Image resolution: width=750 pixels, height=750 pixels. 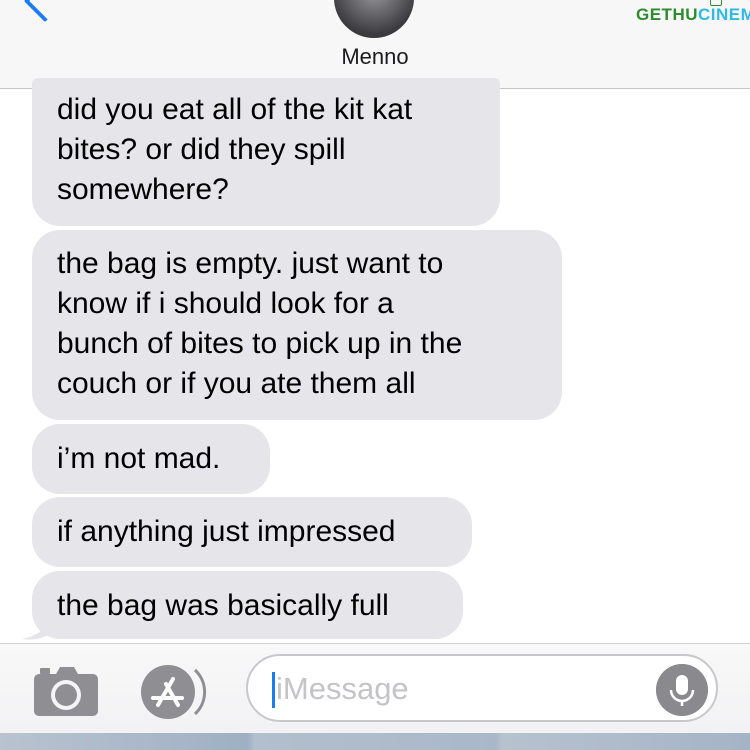 I want to click on message-bubble: if anything just impressed, so click(x=252, y=532).